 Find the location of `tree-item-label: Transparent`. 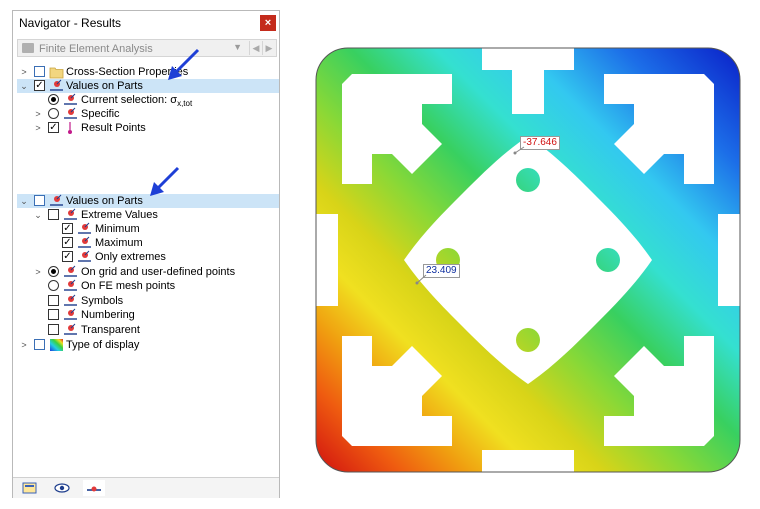

tree-item-label: Transparent is located at coordinates (110, 330).